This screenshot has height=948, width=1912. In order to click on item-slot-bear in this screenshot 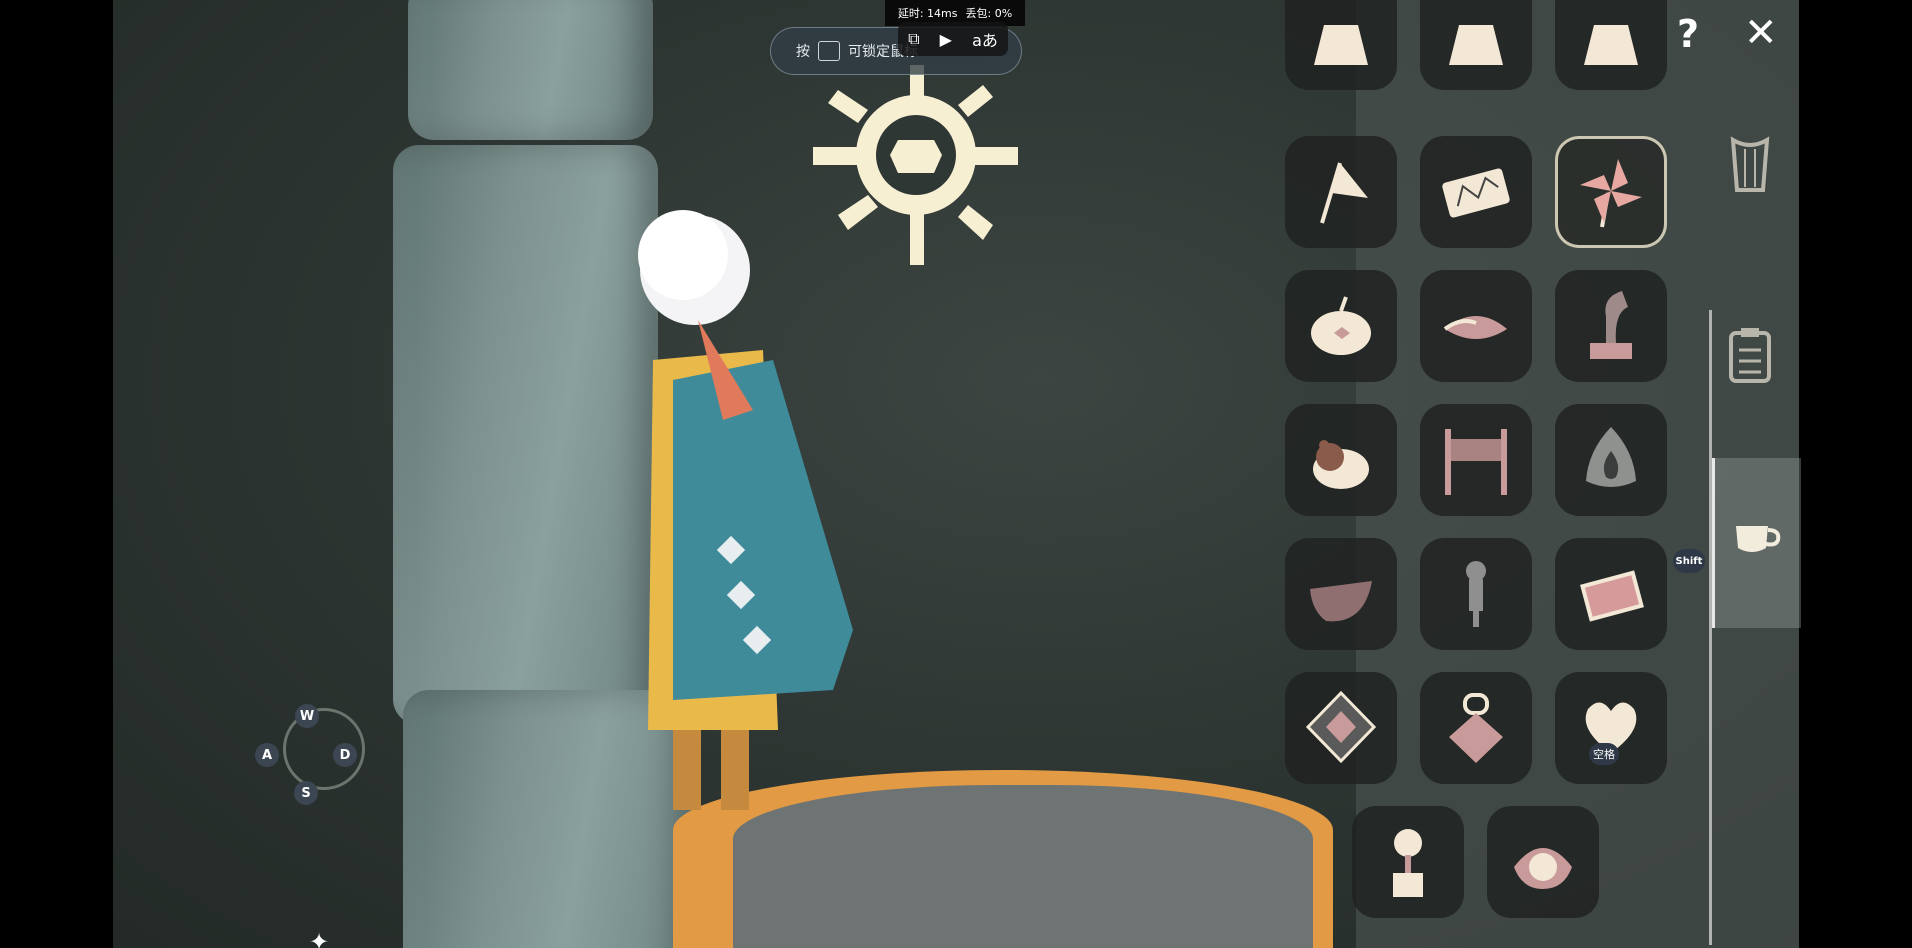, I will do `click(1341, 460)`.